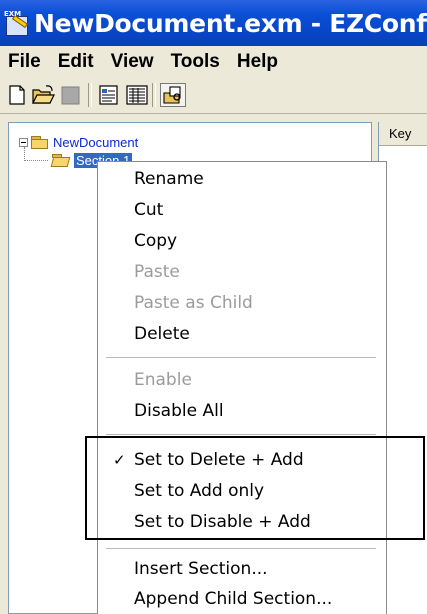  Describe the element at coordinates (179, 411) in the screenshot. I see `menu-item-label: Disable All` at that location.